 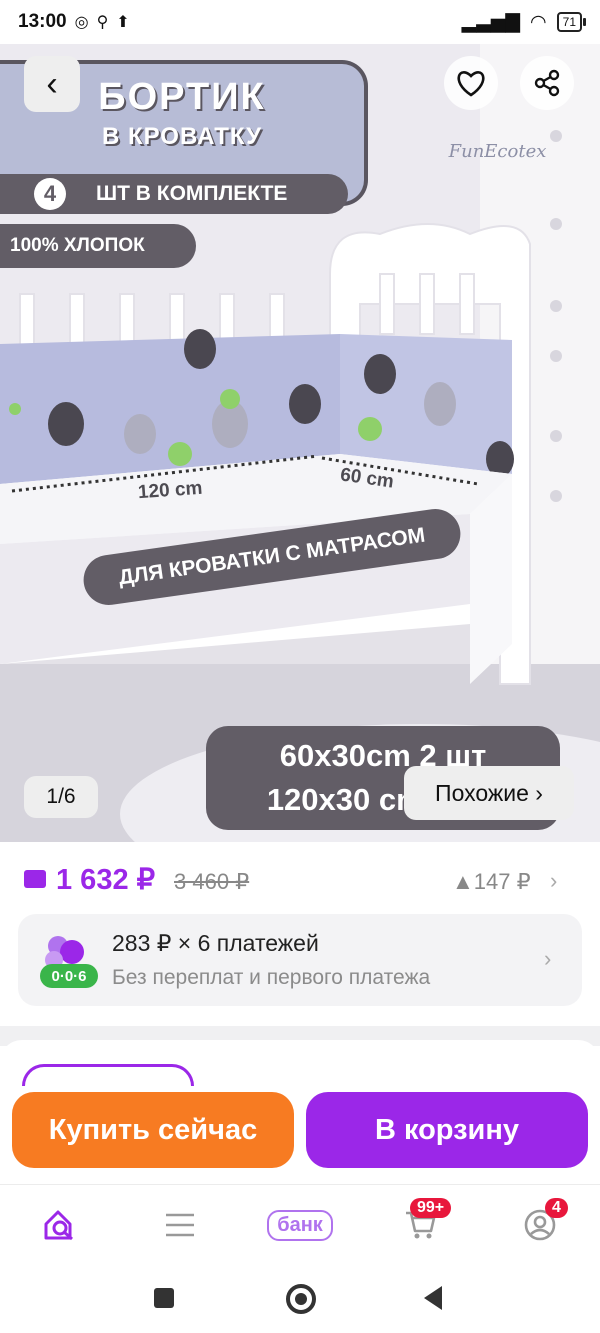 I want to click on wallet-icon, so click(x=35, y=879).